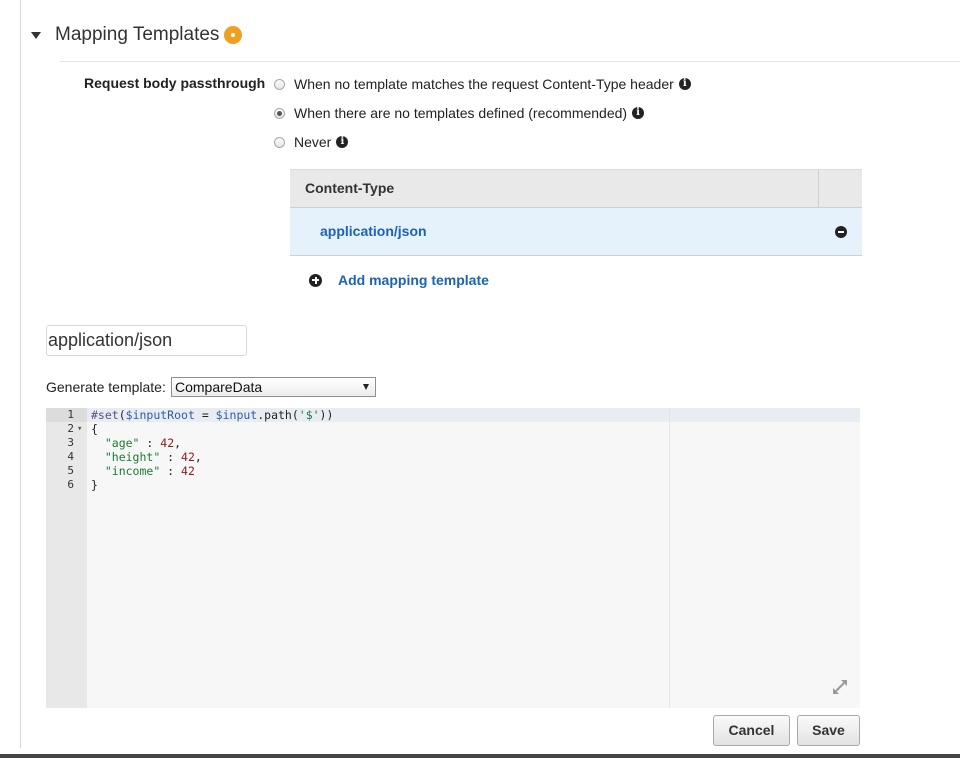  I want to click on passthrough-option-never: Never i, so click(311, 142).